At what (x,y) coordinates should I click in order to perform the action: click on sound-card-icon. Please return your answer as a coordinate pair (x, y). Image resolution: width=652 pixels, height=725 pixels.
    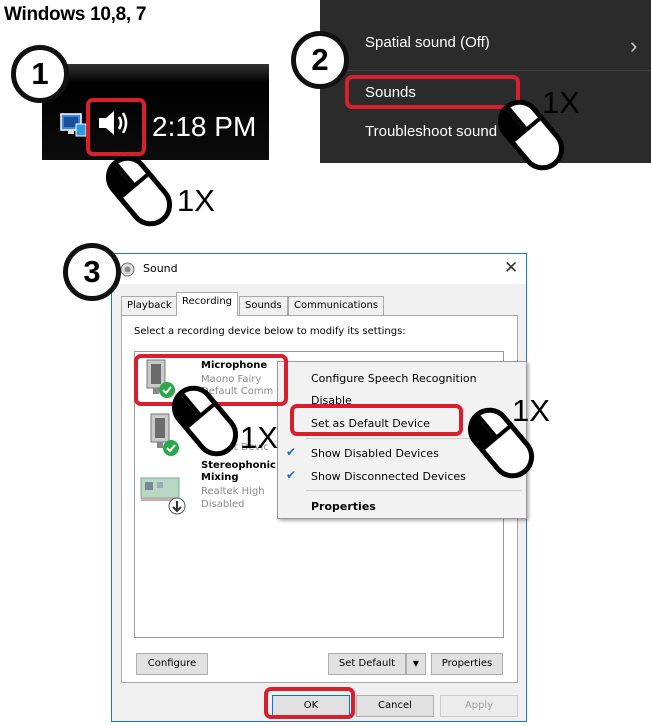
    Looking at the image, I should click on (163, 496).